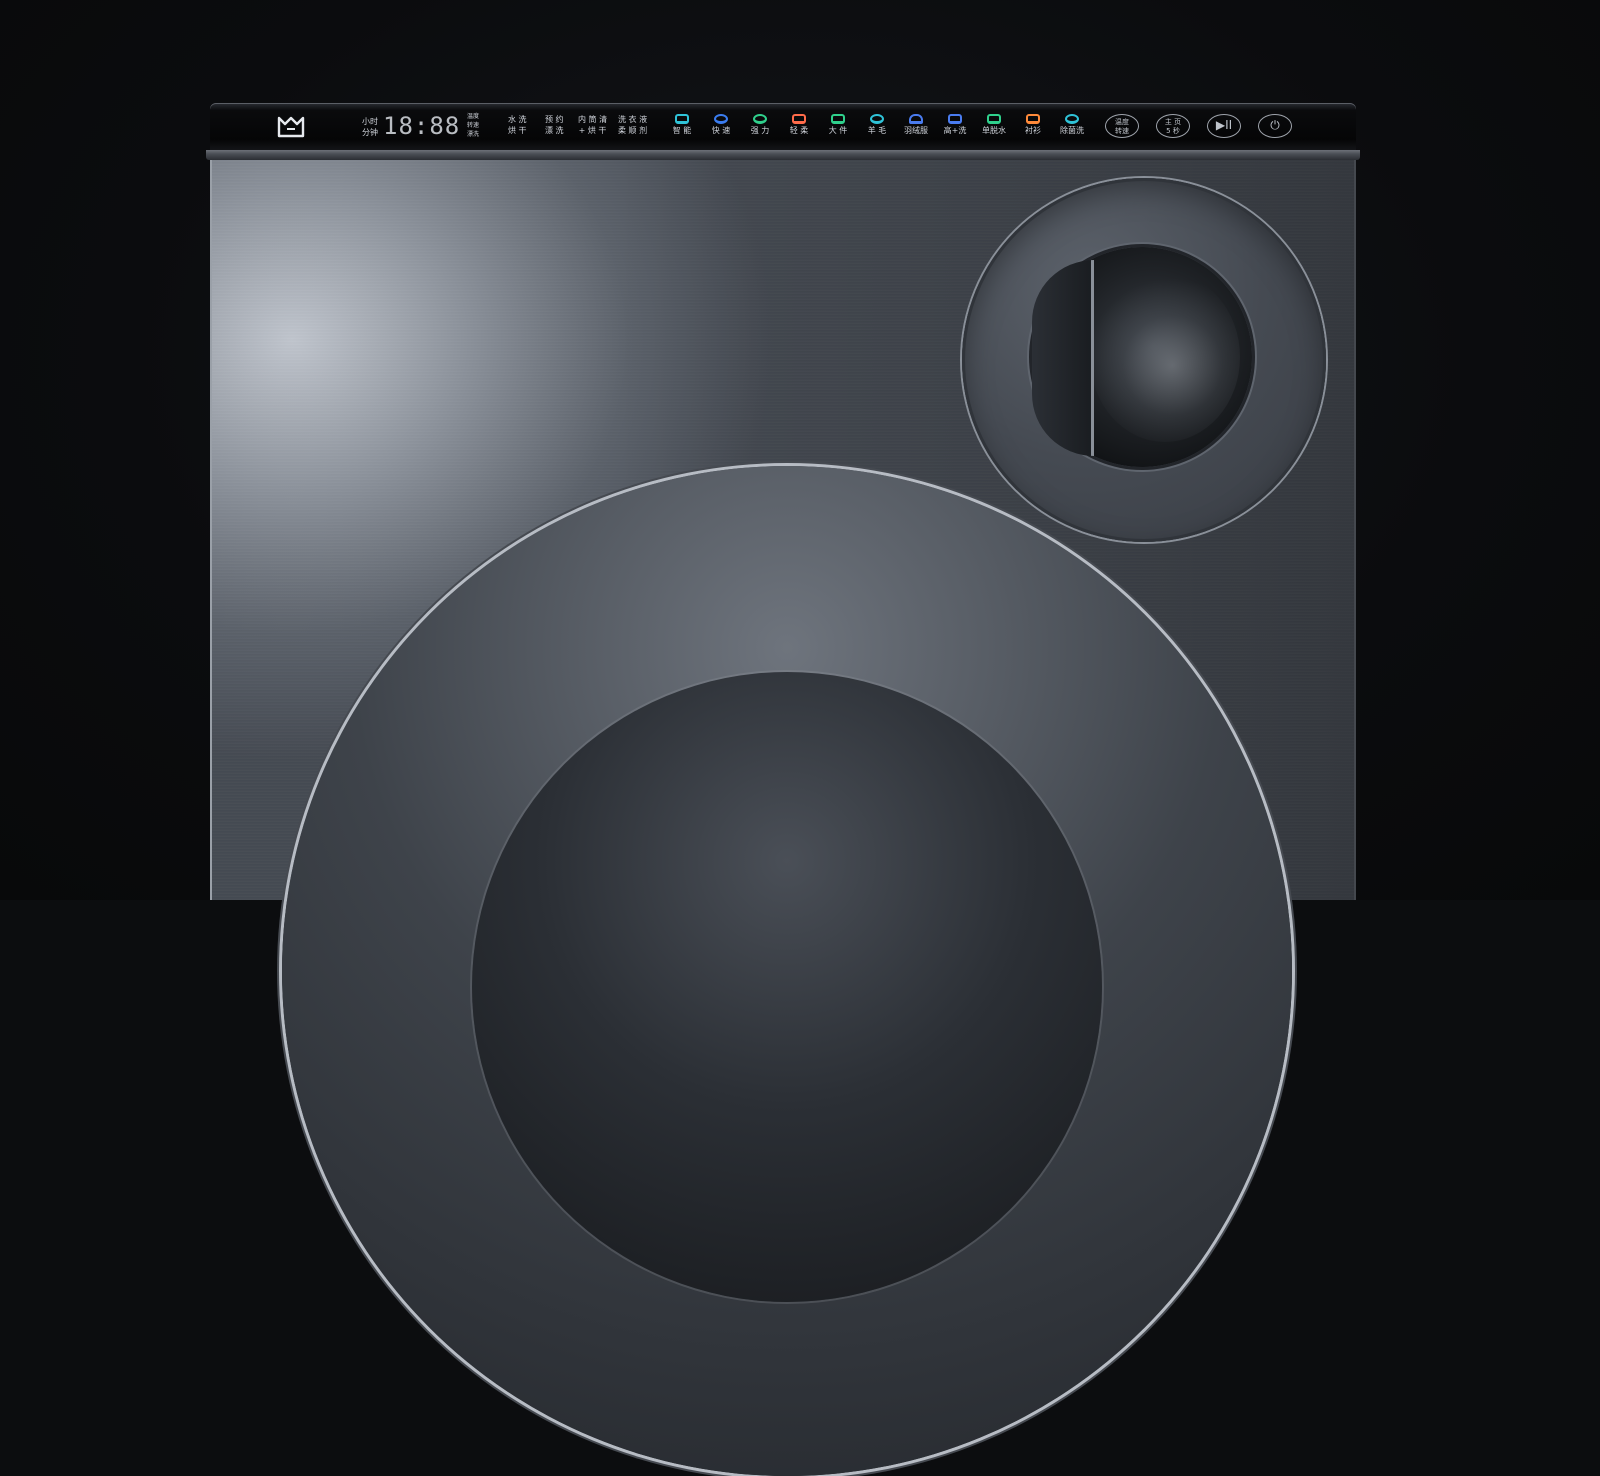  I want to click on yarn-icon, so click(877, 119).